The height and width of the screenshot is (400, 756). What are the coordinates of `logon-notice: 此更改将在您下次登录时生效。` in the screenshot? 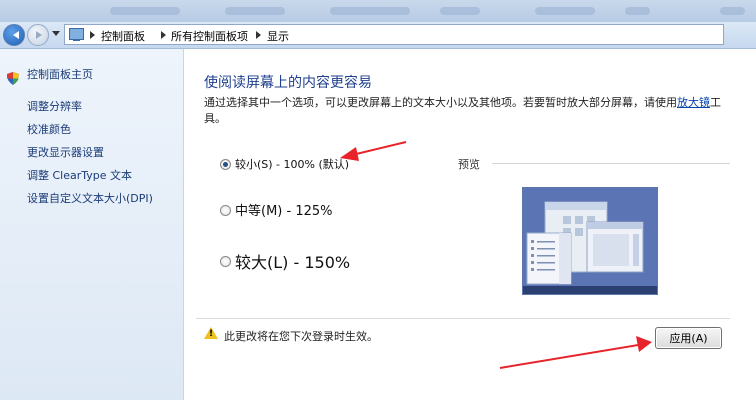 It's located at (301, 336).